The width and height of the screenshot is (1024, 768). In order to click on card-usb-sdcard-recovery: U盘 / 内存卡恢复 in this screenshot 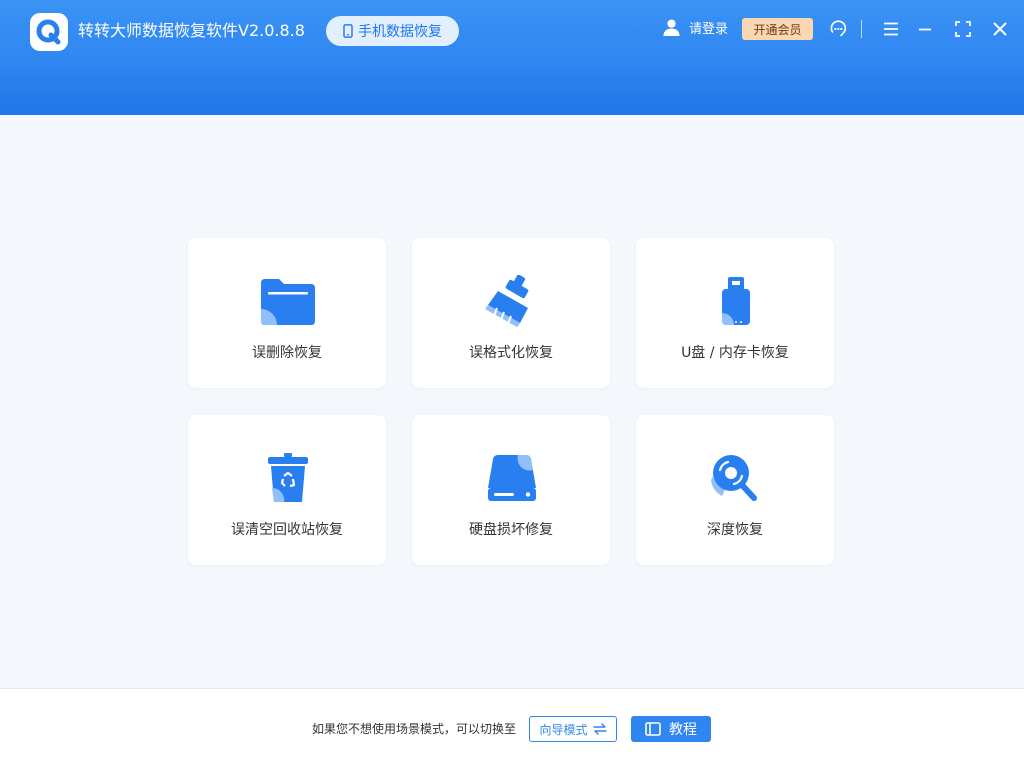, I will do `click(735, 313)`.